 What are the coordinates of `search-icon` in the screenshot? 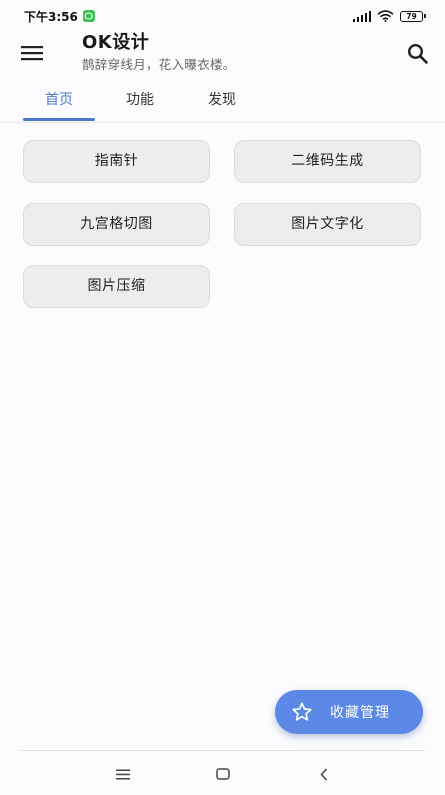 It's located at (417, 53).